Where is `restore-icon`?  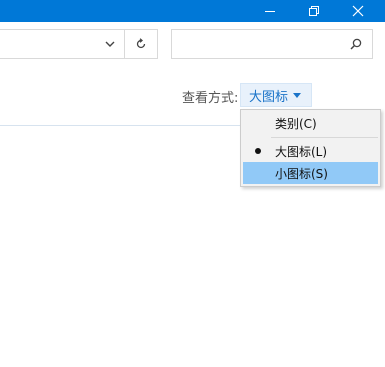
restore-icon is located at coordinates (314, 11).